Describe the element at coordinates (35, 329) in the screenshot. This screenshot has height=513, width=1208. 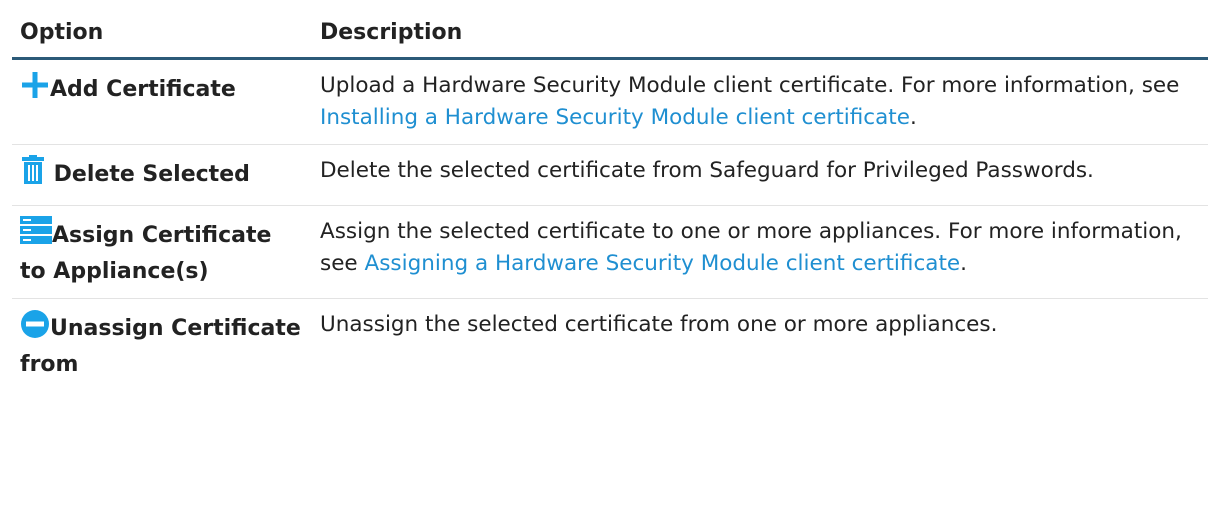
I see `minus-circle-icon` at that location.